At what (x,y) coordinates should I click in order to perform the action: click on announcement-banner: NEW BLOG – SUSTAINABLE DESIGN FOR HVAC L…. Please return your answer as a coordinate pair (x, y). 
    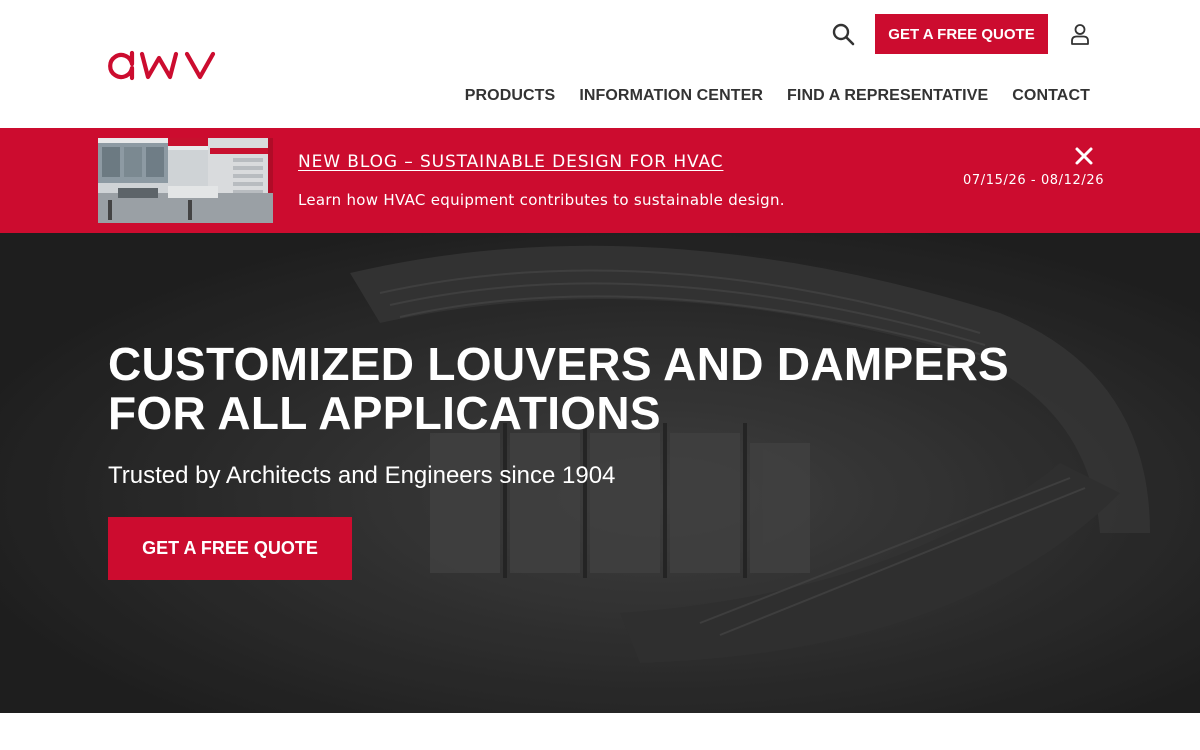
    Looking at the image, I should click on (600, 180).